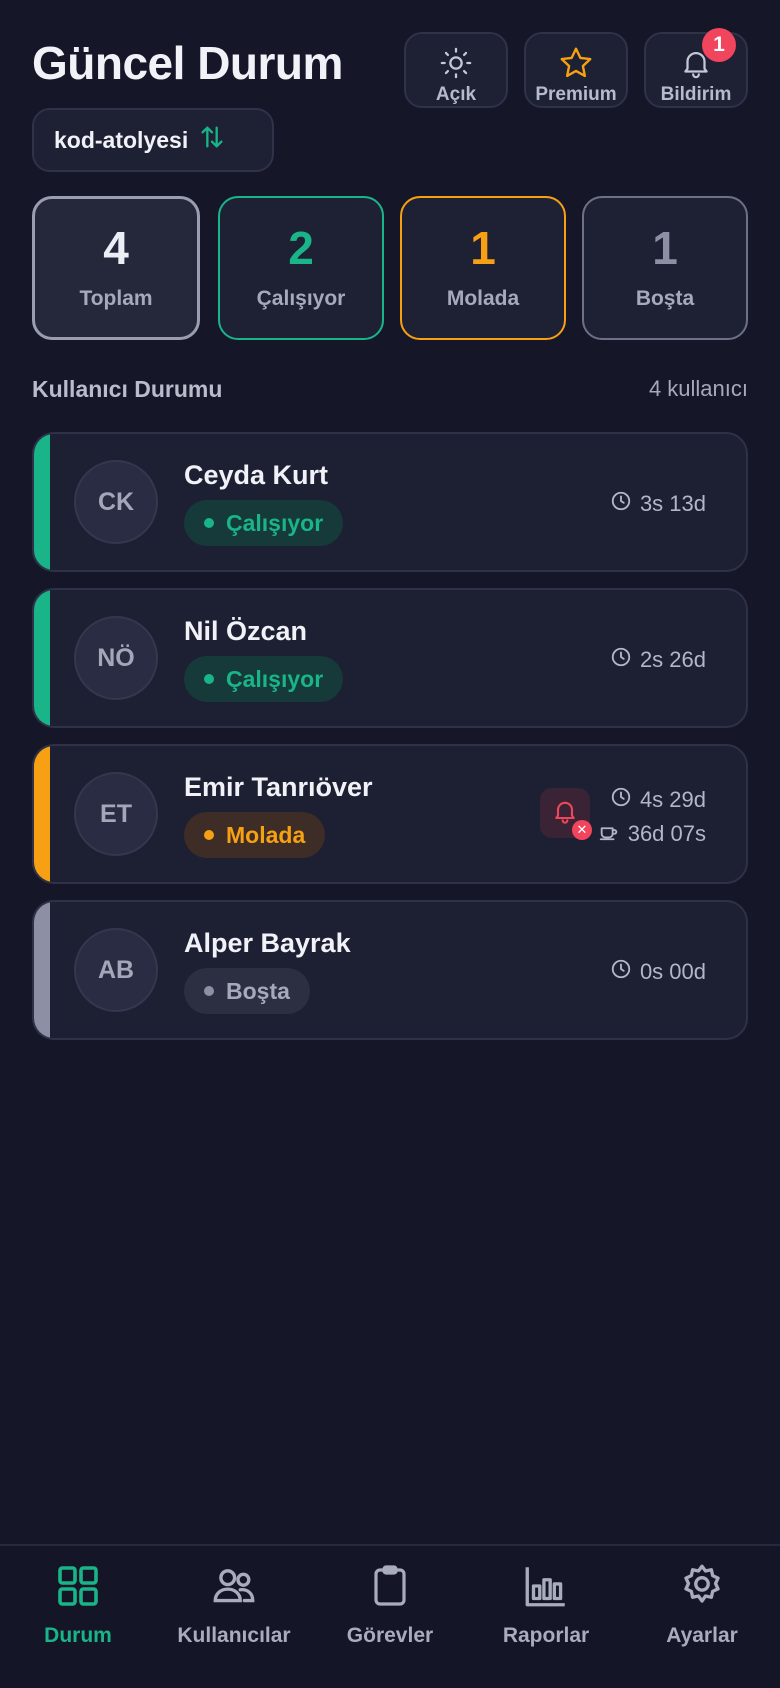 The width and height of the screenshot is (780, 1688). Describe the element at coordinates (546, 1635) in the screenshot. I see `nav-label: Raporlar` at that location.